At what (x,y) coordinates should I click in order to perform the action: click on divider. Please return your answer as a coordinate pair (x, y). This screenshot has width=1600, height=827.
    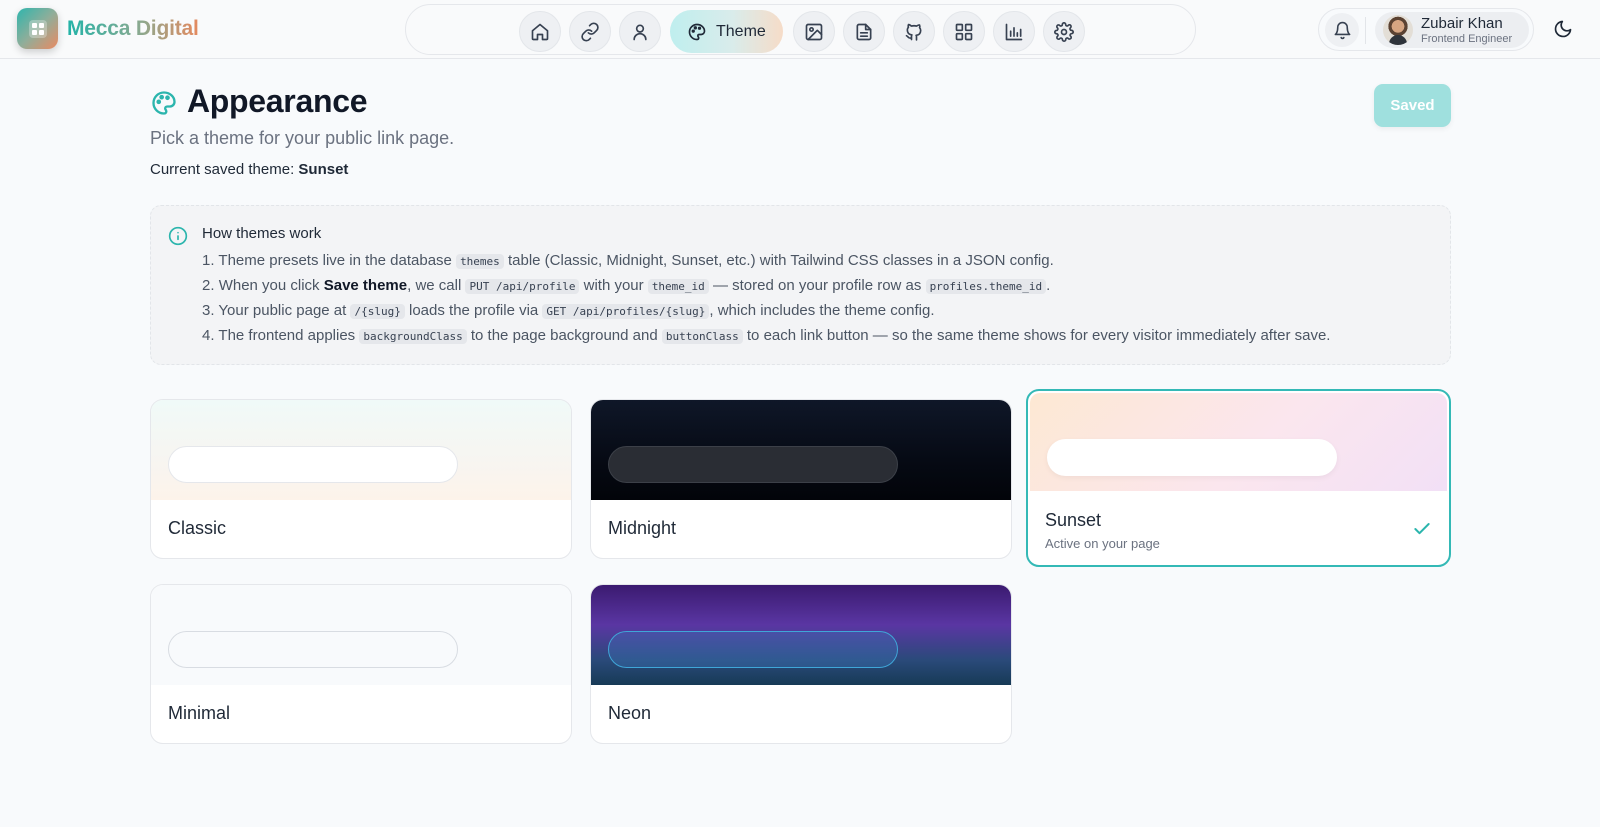
    Looking at the image, I should click on (1365, 30).